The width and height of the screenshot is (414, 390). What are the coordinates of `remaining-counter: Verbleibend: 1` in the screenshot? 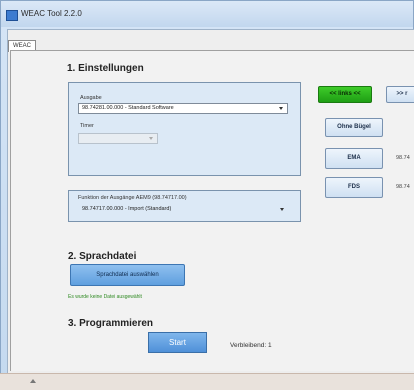 It's located at (251, 345).